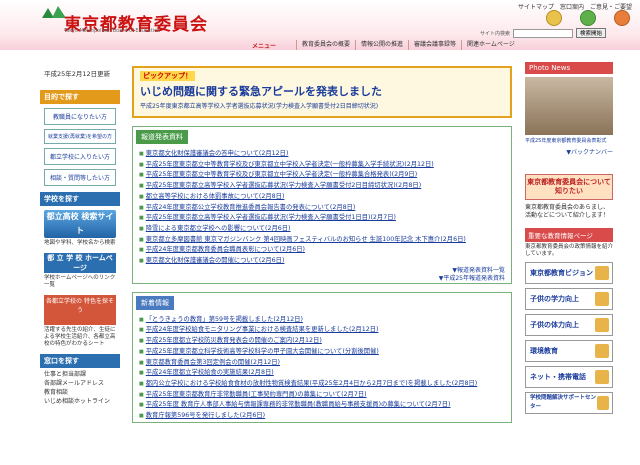  What do you see at coordinates (569, 106) in the screenshot?
I see `photo-news-image` at bounding box center [569, 106].